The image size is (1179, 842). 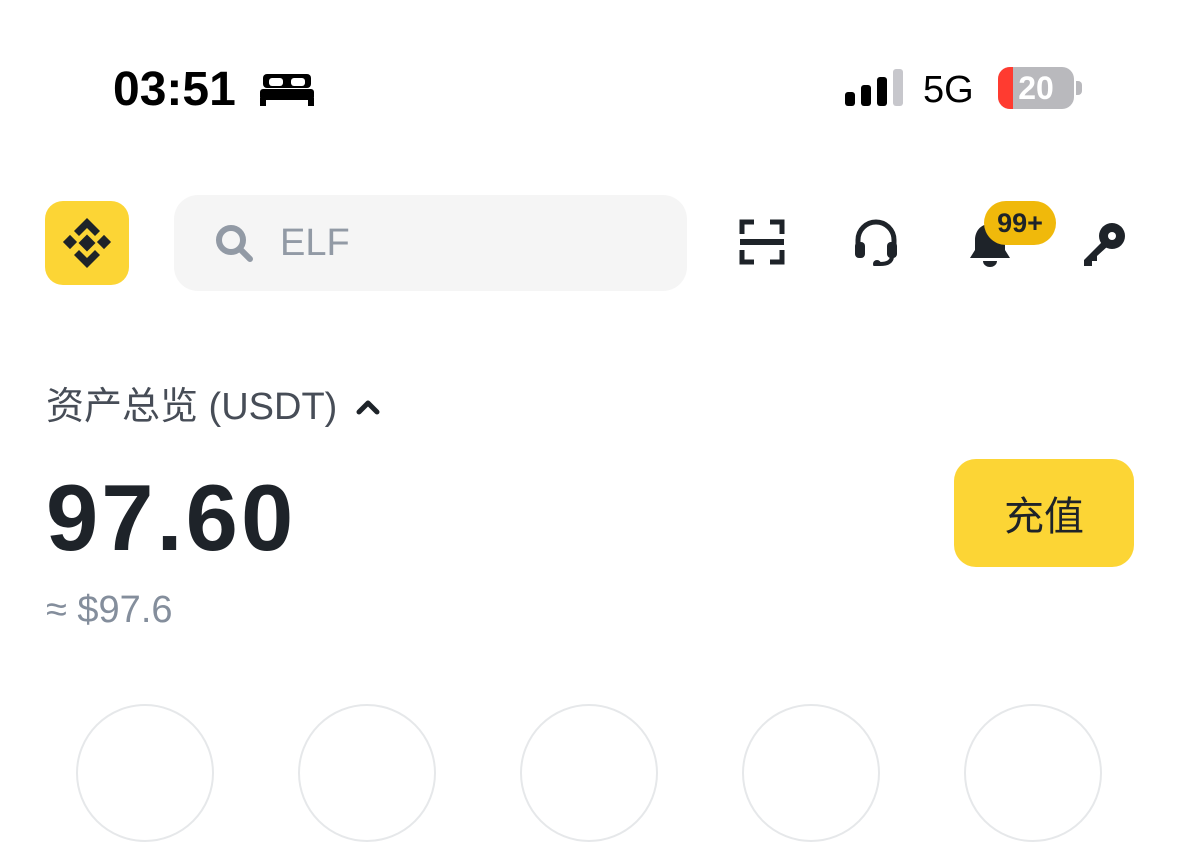 What do you see at coordinates (430, 243) in the screenshot?
I see `search-input: ELF` at bounding box center [430, 243].